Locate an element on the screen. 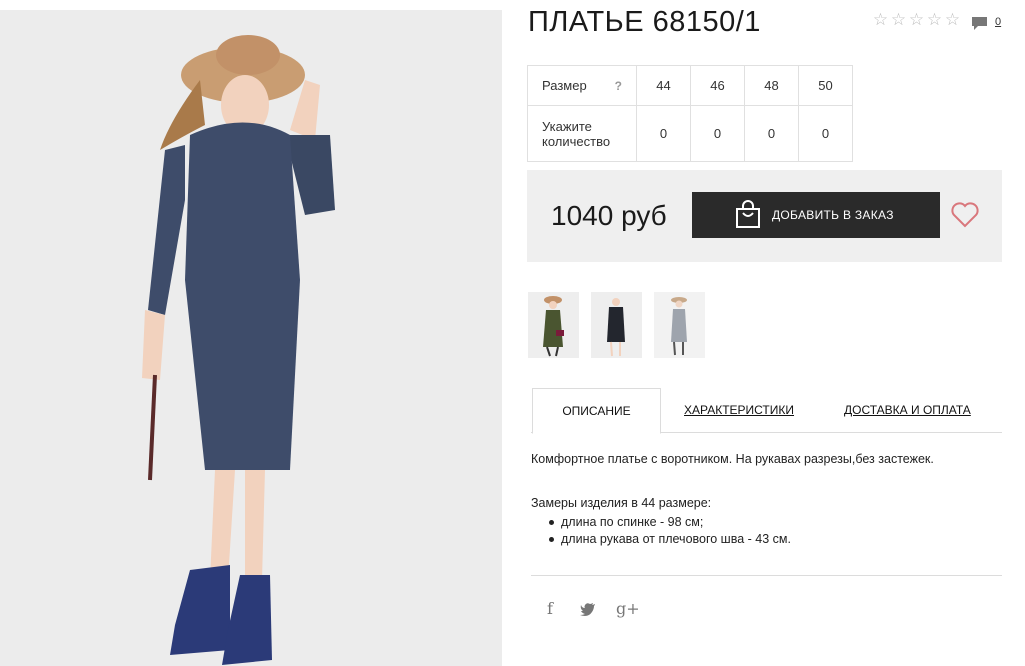 The width and height of the screenshot is (1025, 666). add-to-order-label: ДОБАВИТЬ В ЗАКАЗ is located at coordinates (833, 215).